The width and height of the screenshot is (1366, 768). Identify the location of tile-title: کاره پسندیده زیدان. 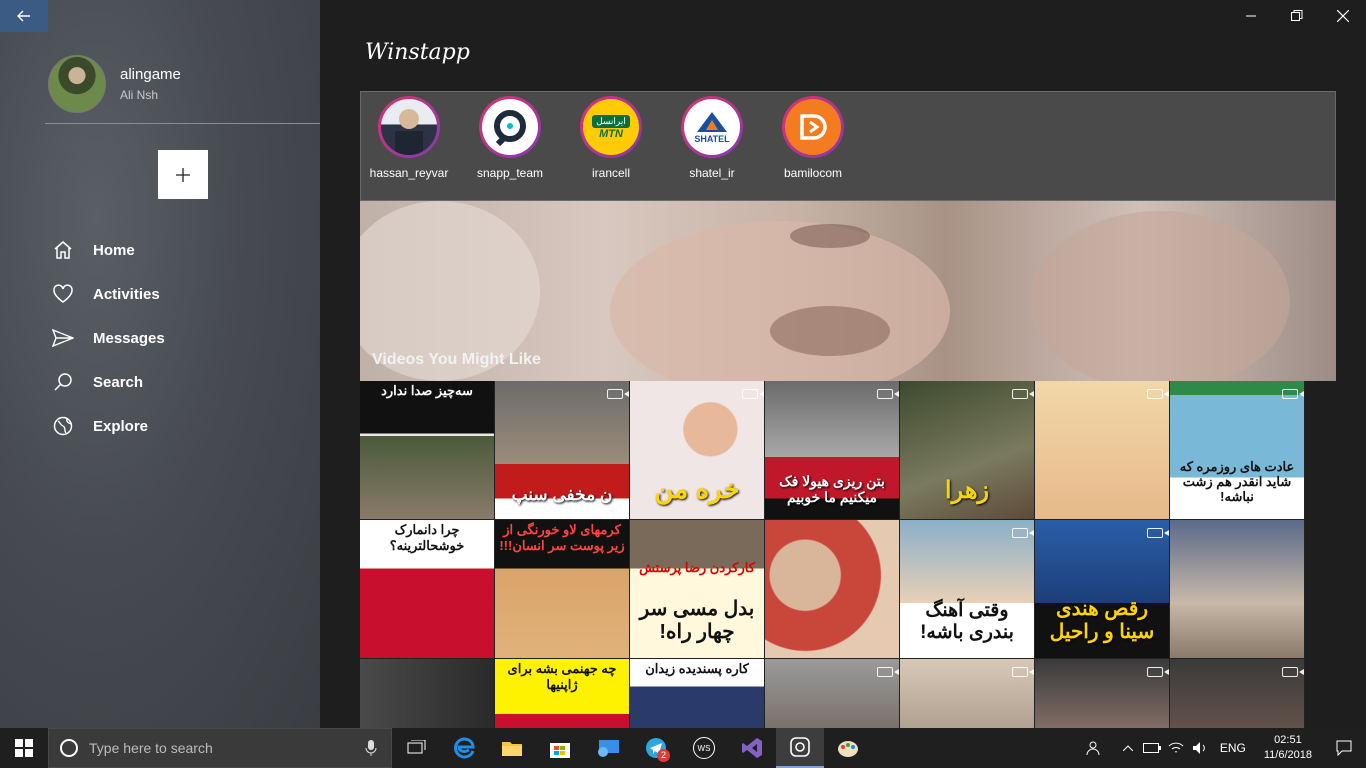
(697, 668).